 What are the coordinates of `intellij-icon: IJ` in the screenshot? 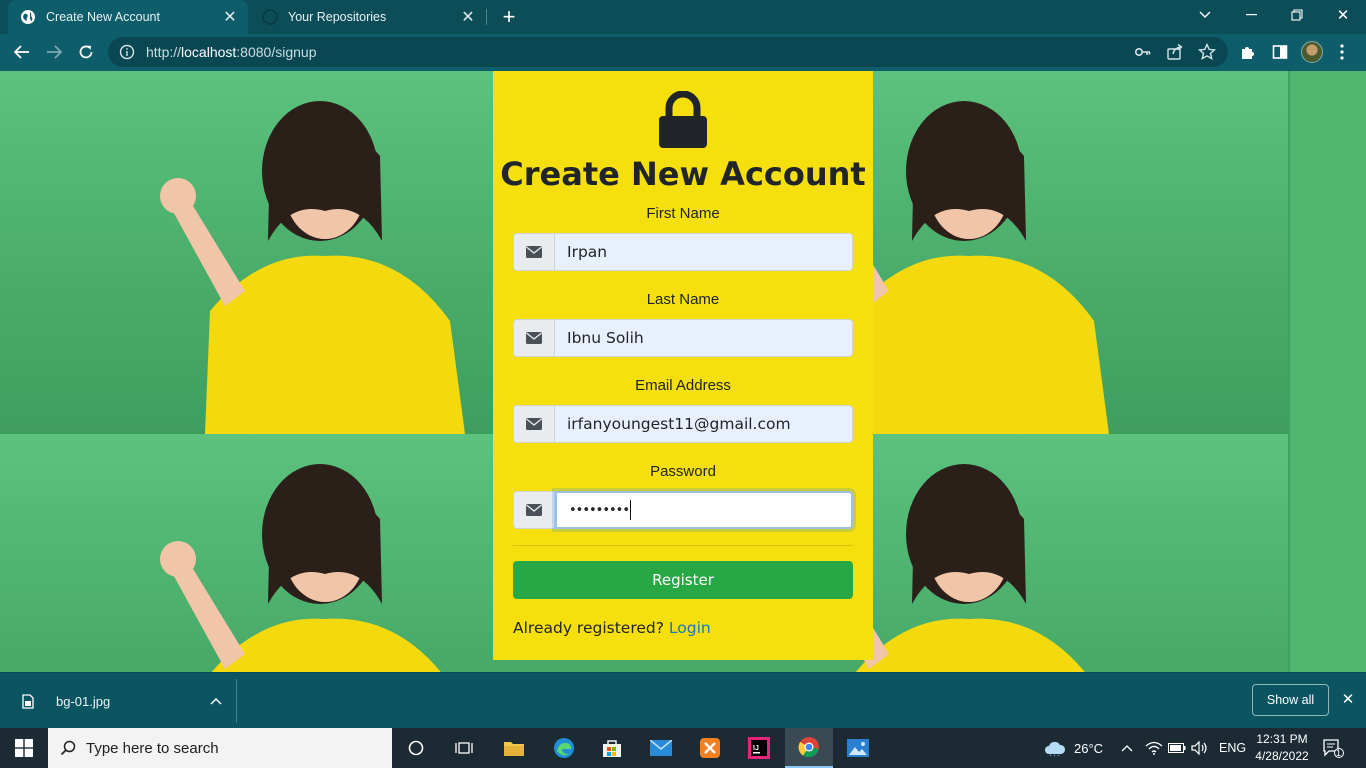 It's located at (759, 748).